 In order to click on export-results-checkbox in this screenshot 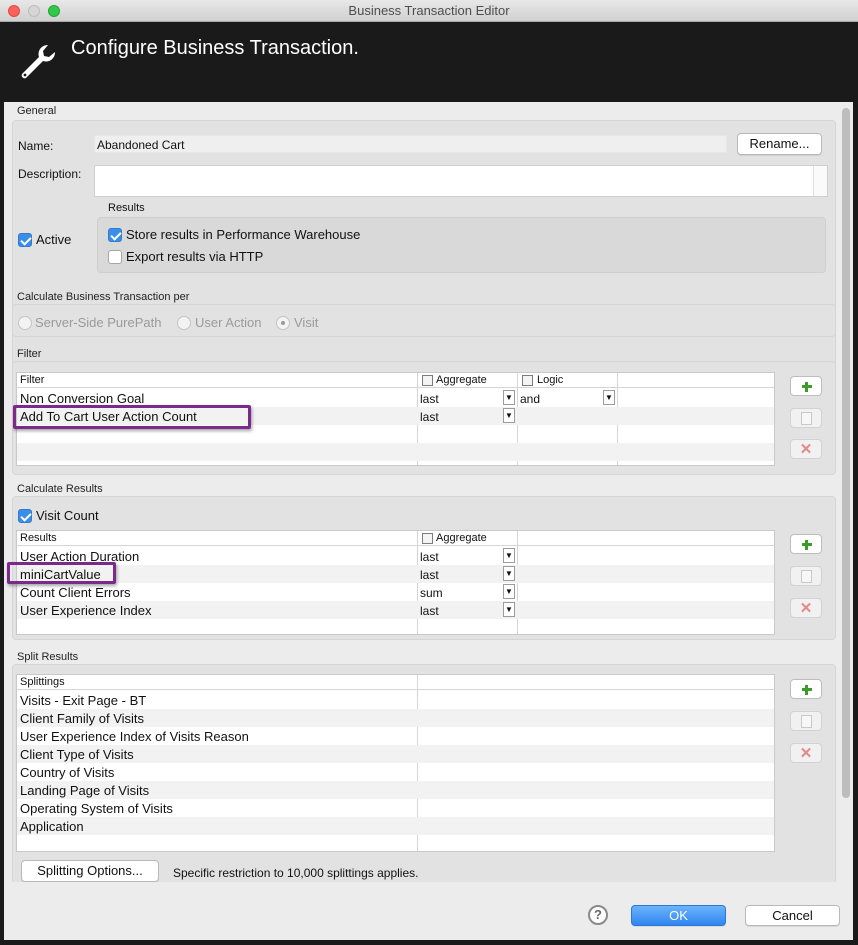, I will do `click(115, 257)`.